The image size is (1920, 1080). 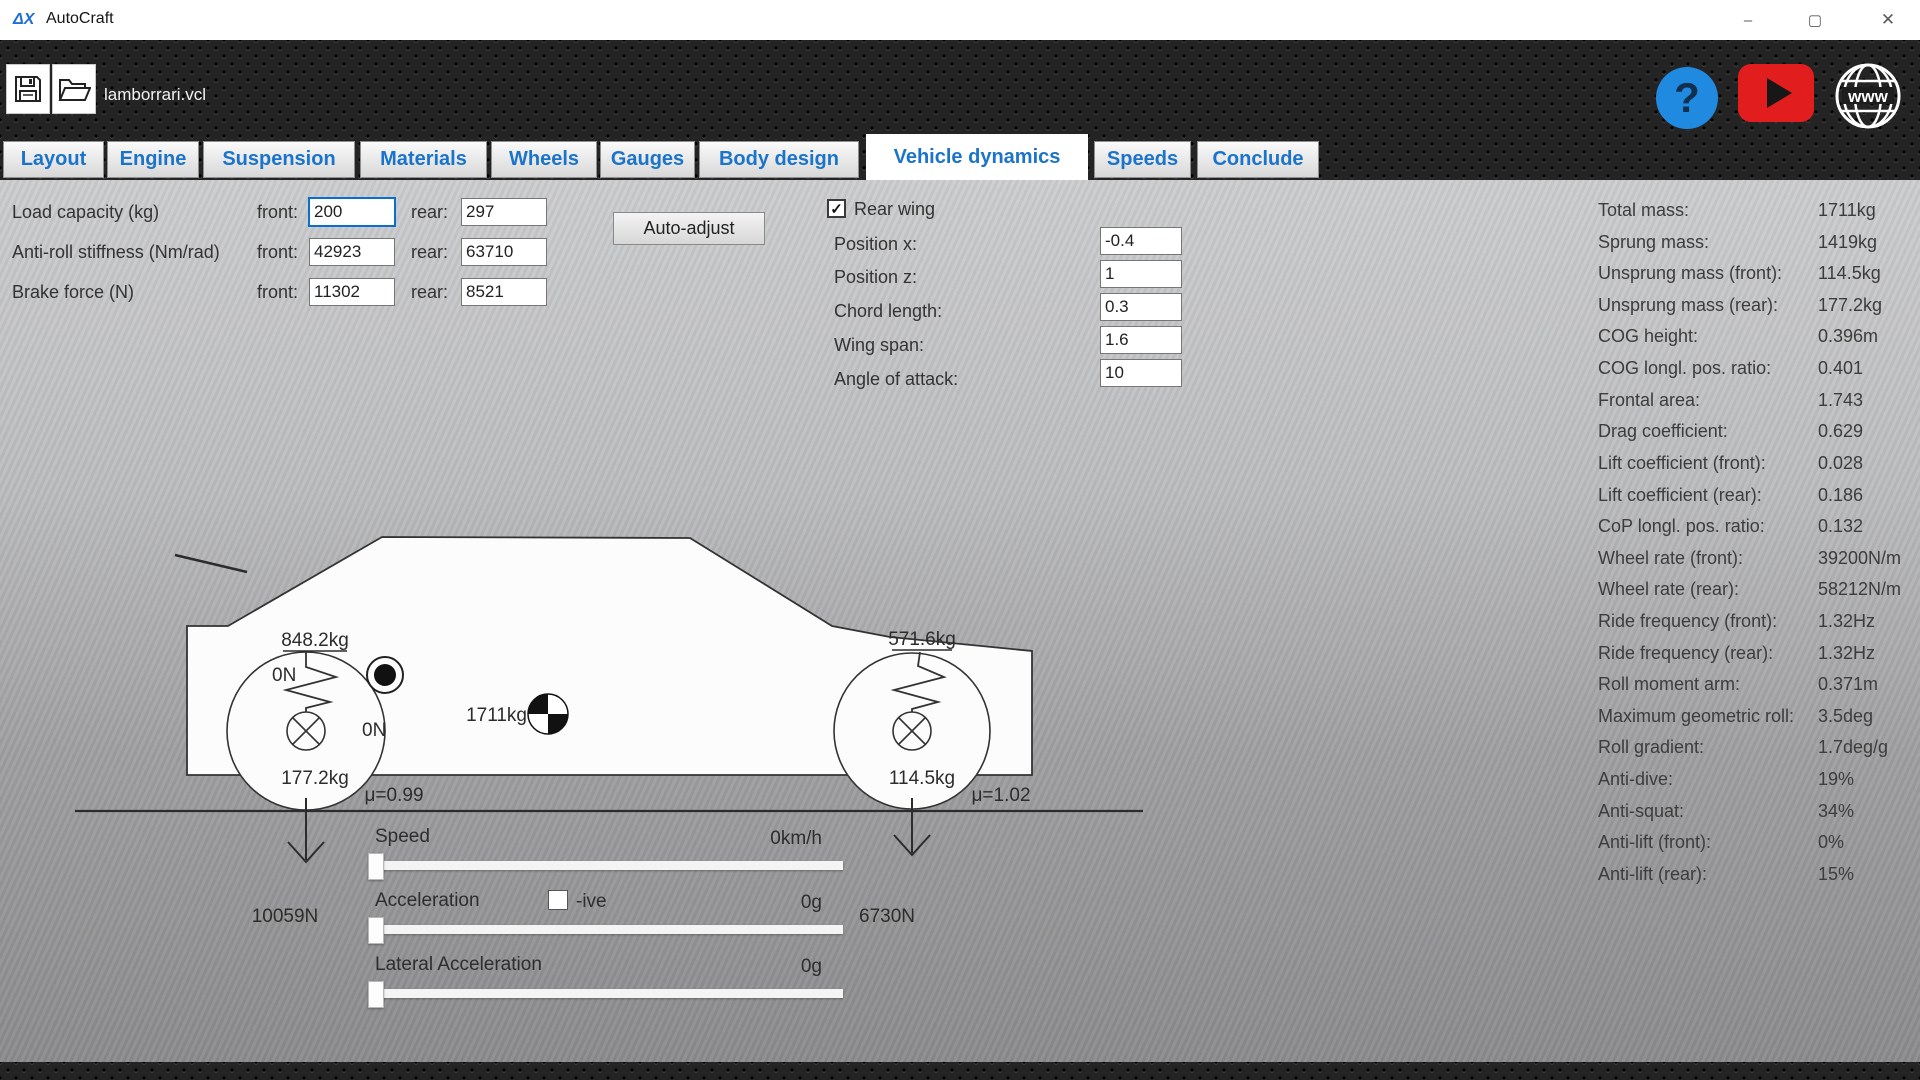 I want to click on front-tyre-load-label: 6730N, so click(x=887, y=916).